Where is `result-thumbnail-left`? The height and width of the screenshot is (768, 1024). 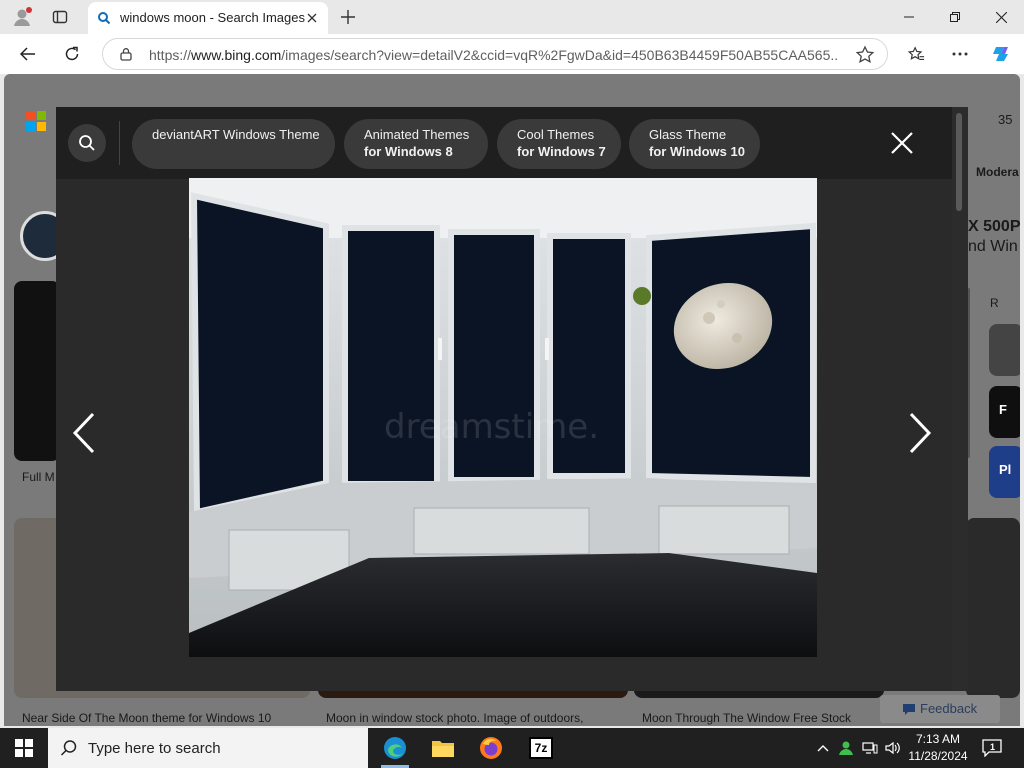
result-thumbnail-left is located at coordinates (37, 371).